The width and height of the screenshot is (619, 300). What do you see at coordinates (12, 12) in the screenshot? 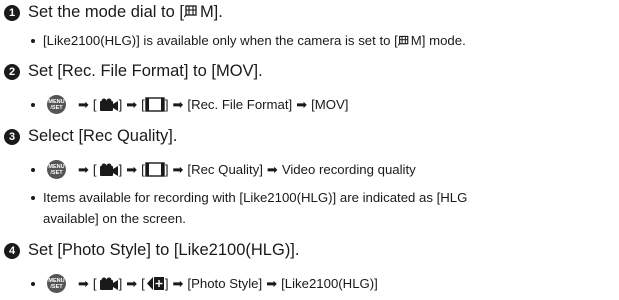
I see `step-number: 1` at bounding box center [12, 12].